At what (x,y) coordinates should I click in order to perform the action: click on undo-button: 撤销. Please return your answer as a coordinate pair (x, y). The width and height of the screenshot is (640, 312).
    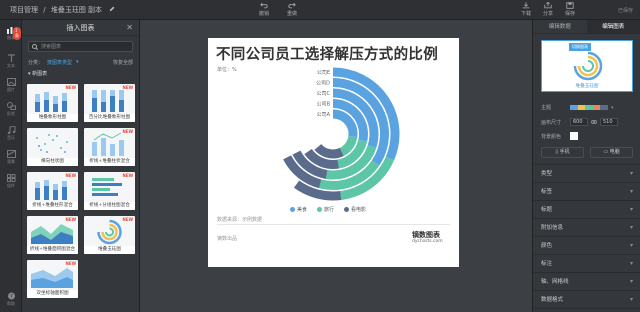
    Looking at the image, I should click on (264, 9).